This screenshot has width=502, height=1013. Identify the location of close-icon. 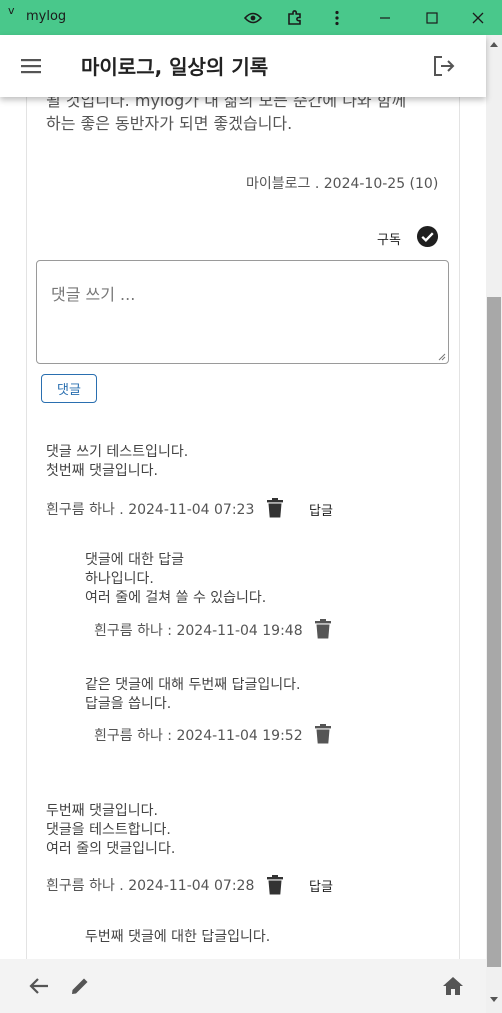
(478, 17).